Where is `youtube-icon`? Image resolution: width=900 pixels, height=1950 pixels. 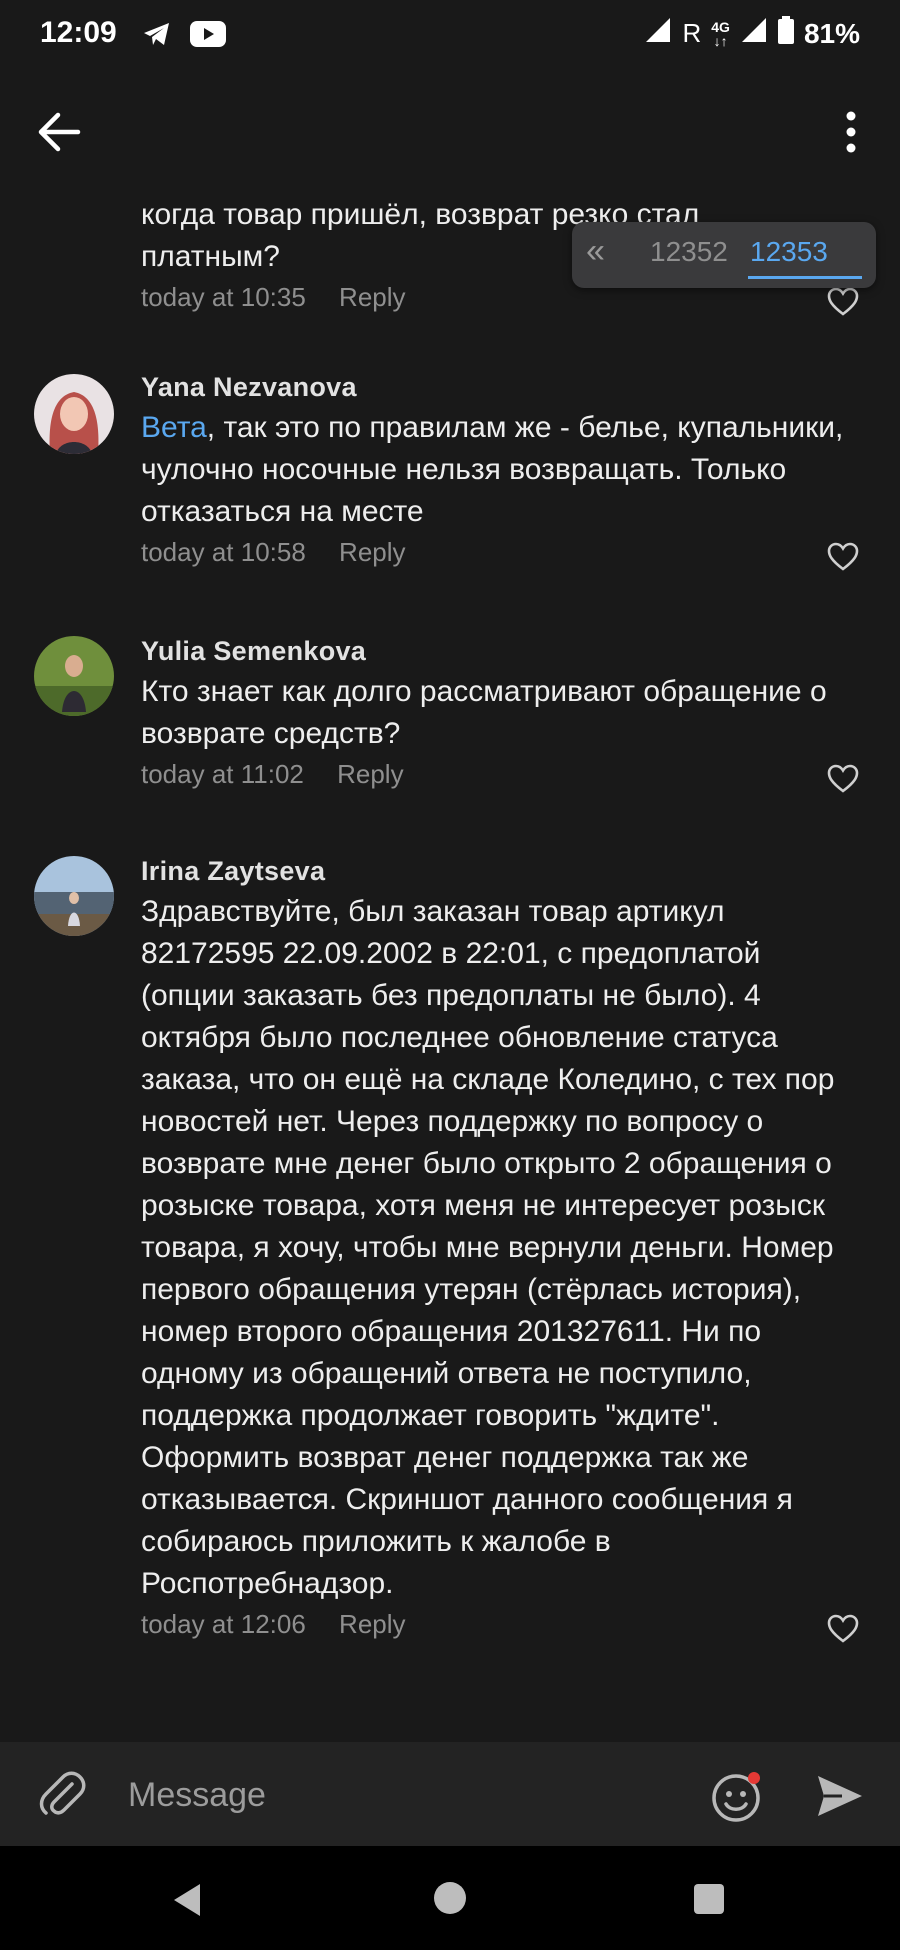 youtube-icon is located at coordinates (208, 36).